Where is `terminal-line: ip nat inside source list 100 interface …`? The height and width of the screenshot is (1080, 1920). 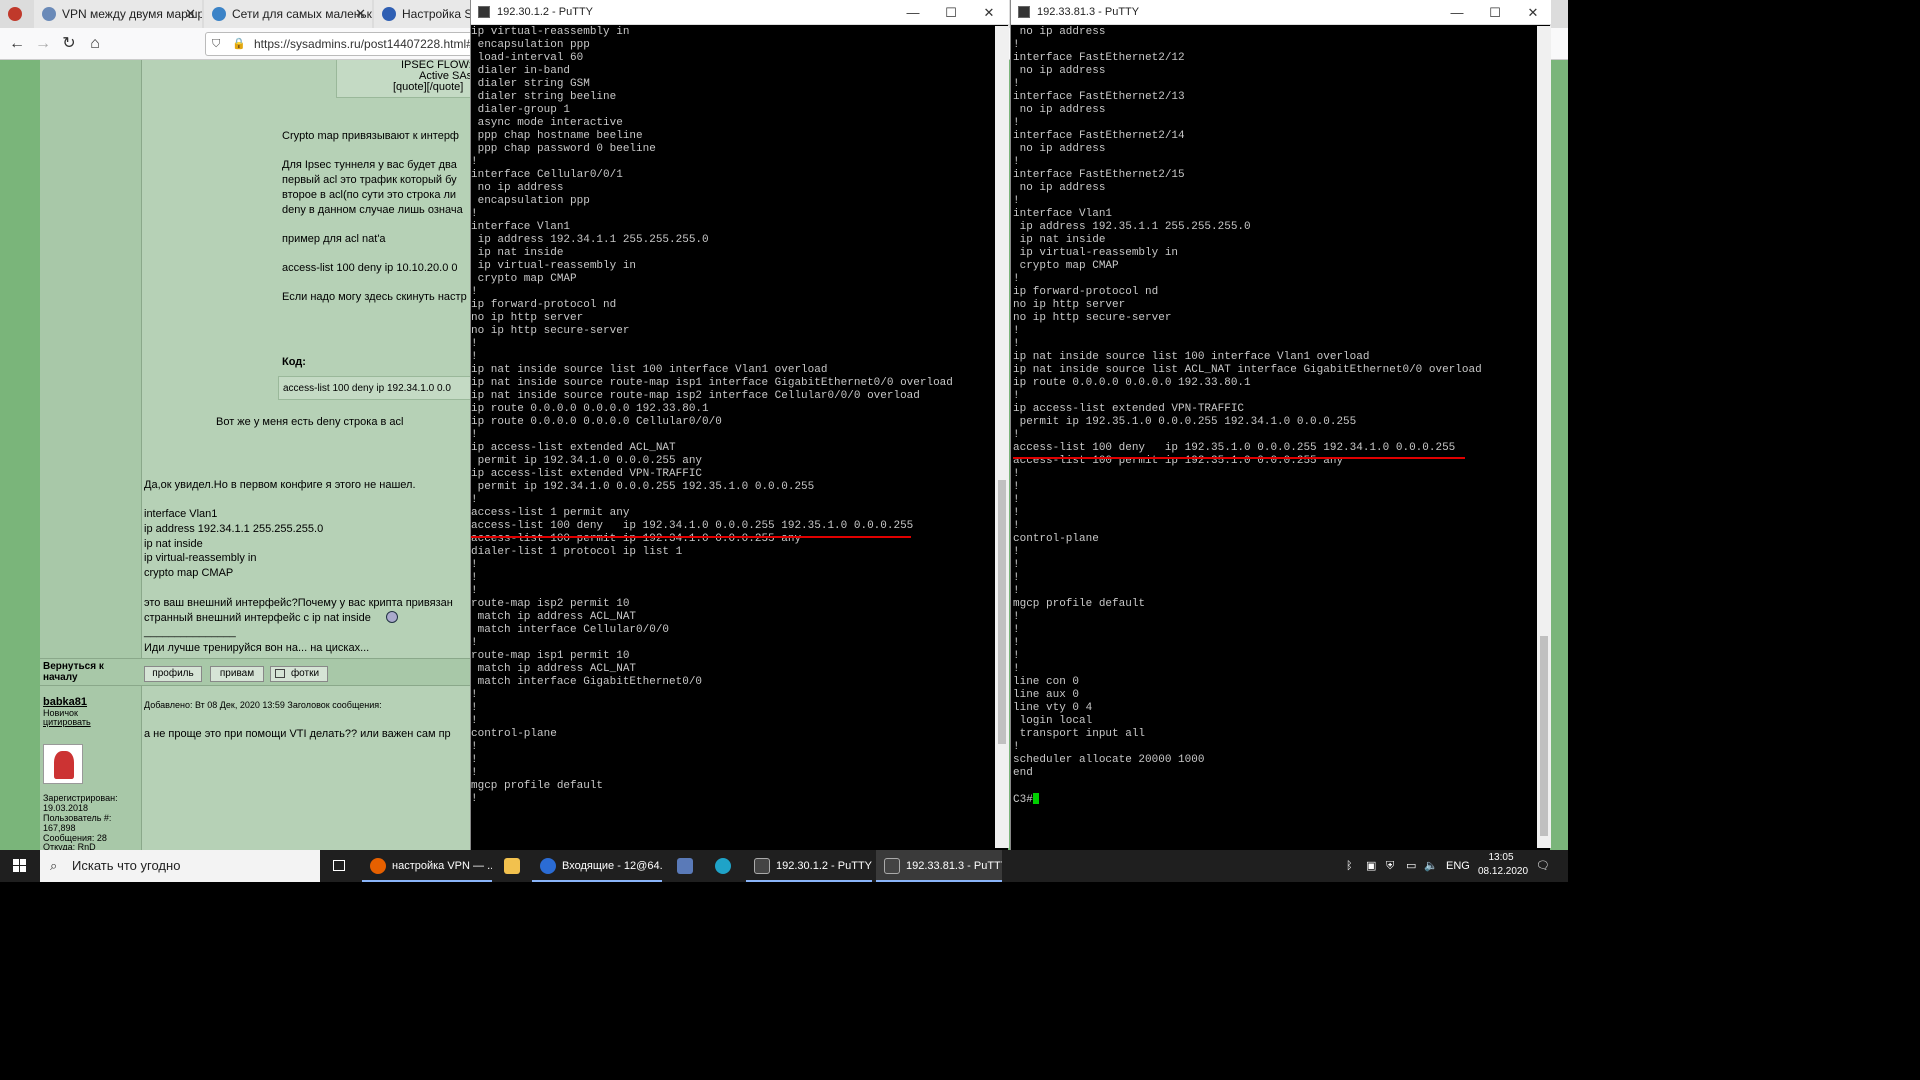 terminal-line: ip nat inside source list 100 interface … is located at coordinates (1191, 357).